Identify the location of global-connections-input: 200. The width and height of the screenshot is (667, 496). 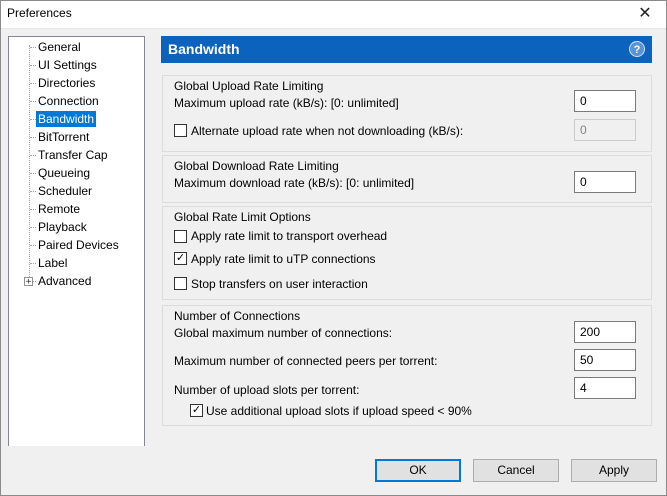
(605, 332).